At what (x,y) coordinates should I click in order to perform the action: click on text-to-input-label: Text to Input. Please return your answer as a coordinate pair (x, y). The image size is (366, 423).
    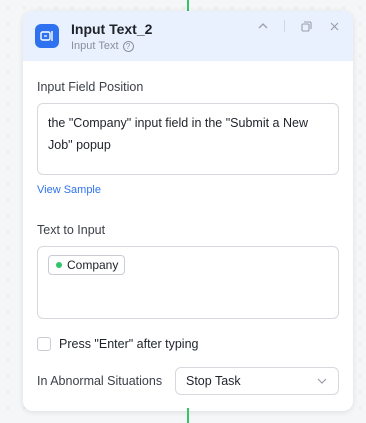
    Looking at the image, I should click on (71, 230).